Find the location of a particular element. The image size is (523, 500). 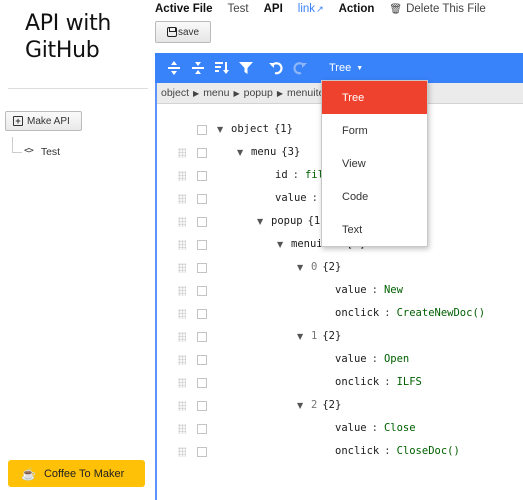

tree-row: onclick: ILFS is located at coordinates (340, 382).